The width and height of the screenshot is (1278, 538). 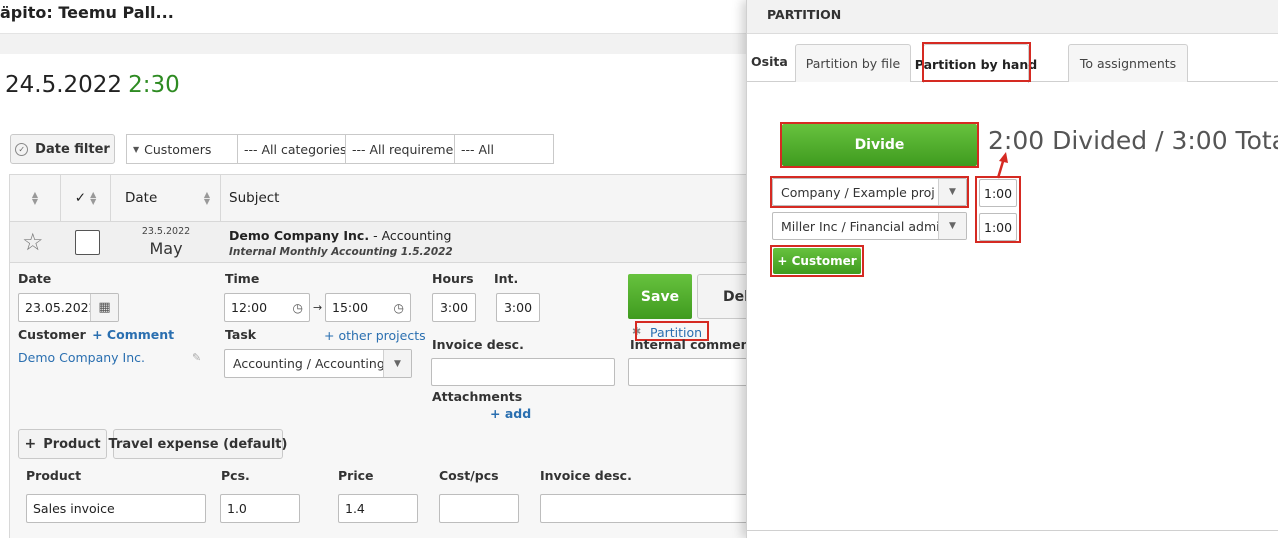 I want to click on pcs-input: 1.0, so click(x=260, y=508).